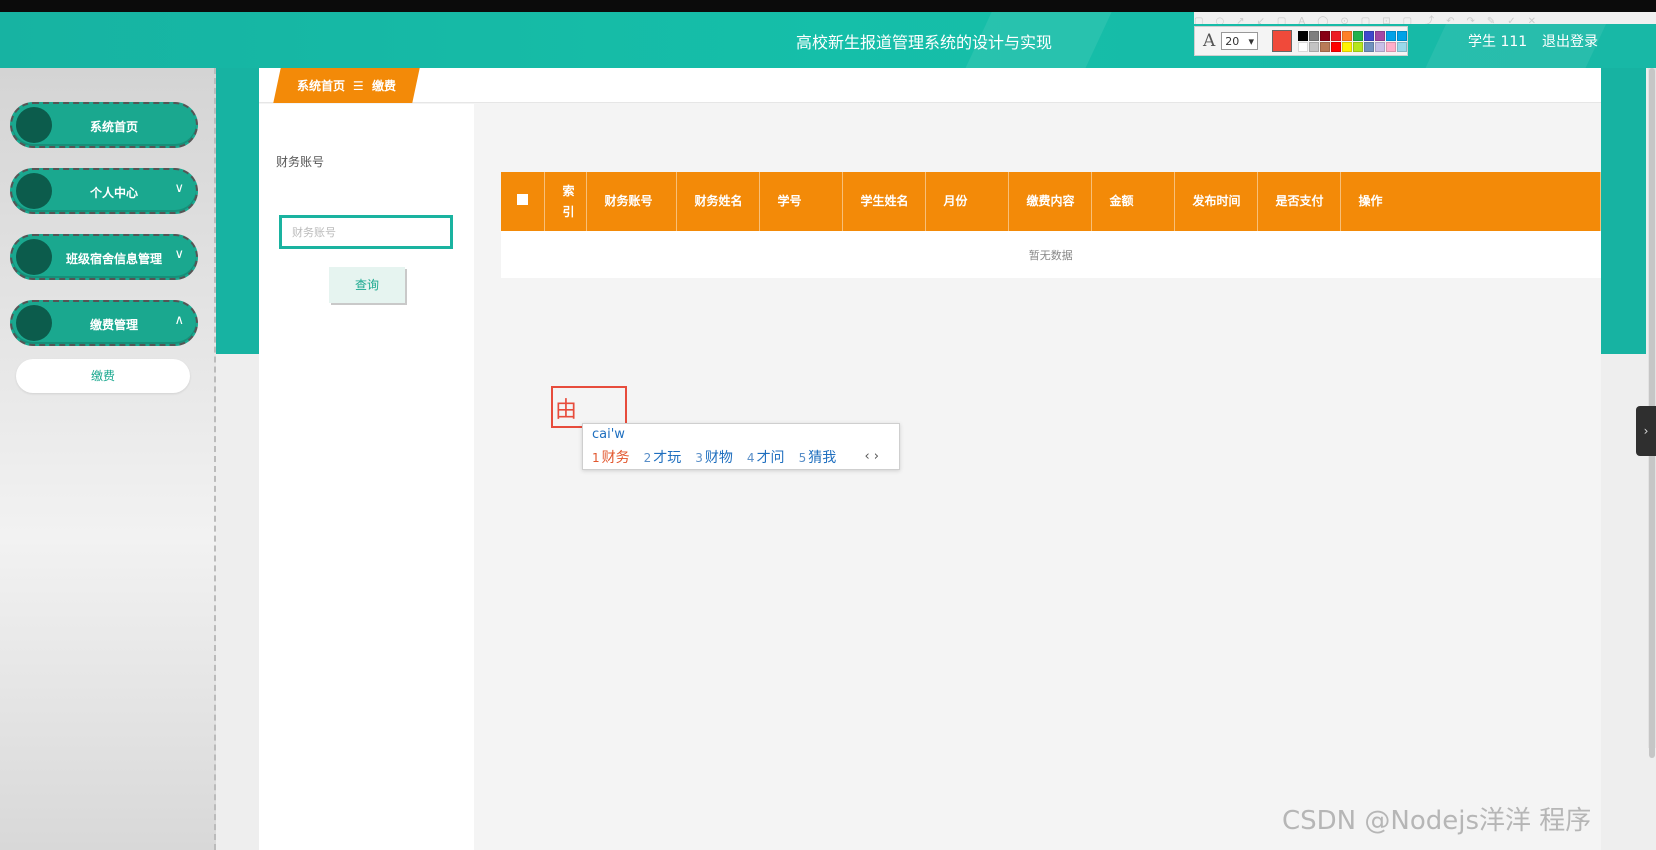 Image resolution: width=1656 pixels, height=850 pixels. Describe the element at coordinates (1299, 201) in the screenshot. I see `column-header-is-paid: 是否支付` at that location.